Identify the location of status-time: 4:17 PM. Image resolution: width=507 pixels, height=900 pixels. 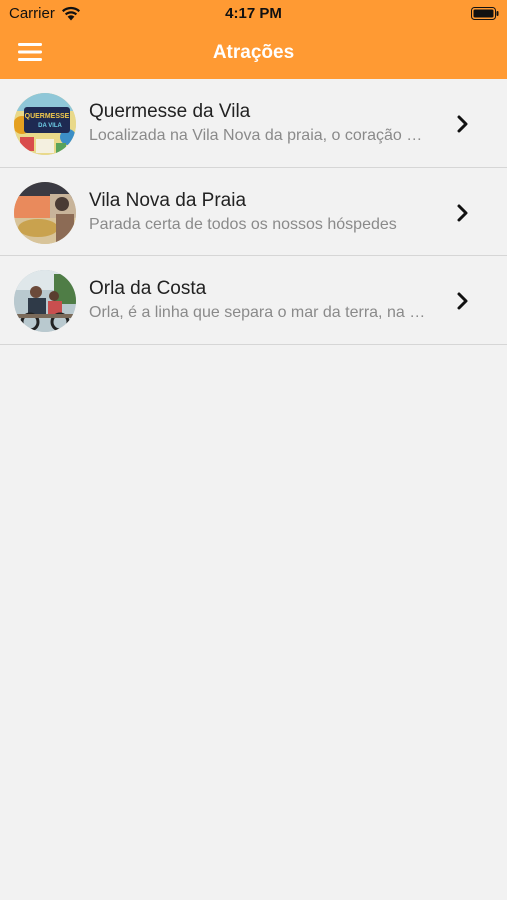
(253, 13).